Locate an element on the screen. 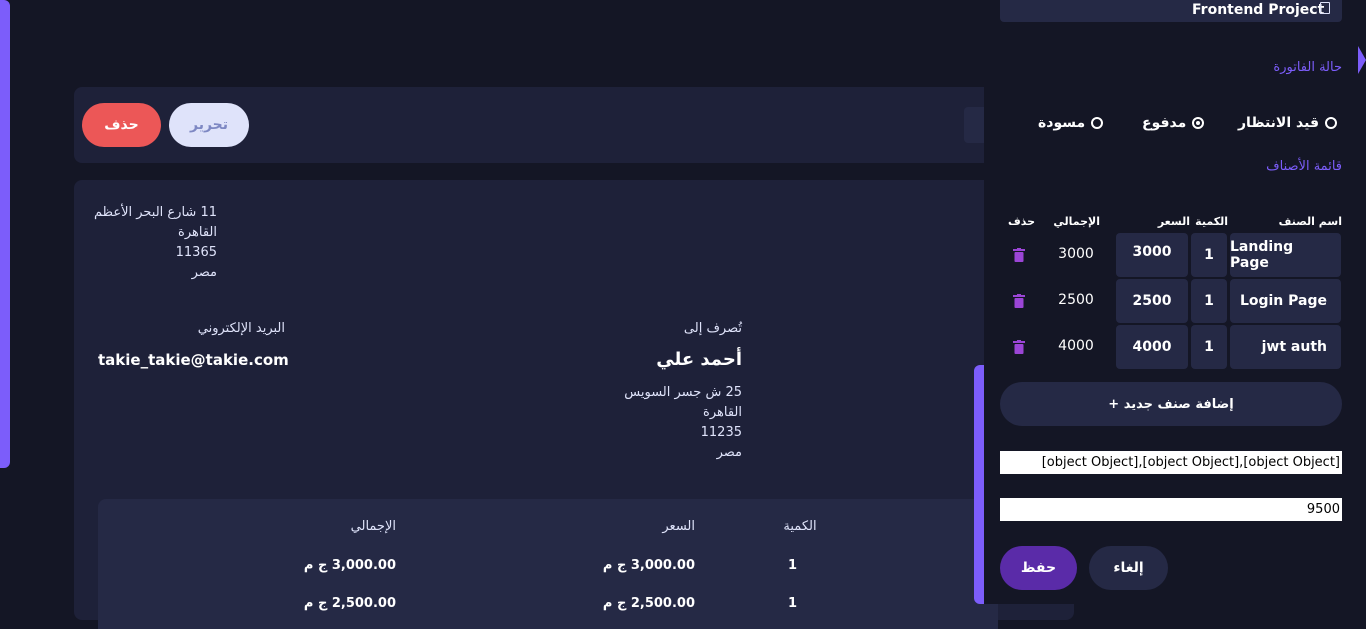  table-header-qty: الكمية is located at coordinates (800, 526).